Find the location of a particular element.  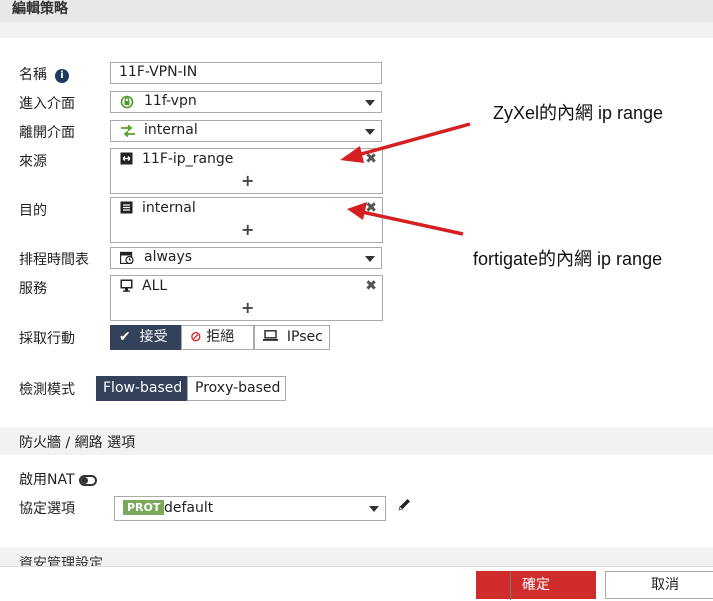

annotation-arrows is located at coordinates (405, 179).